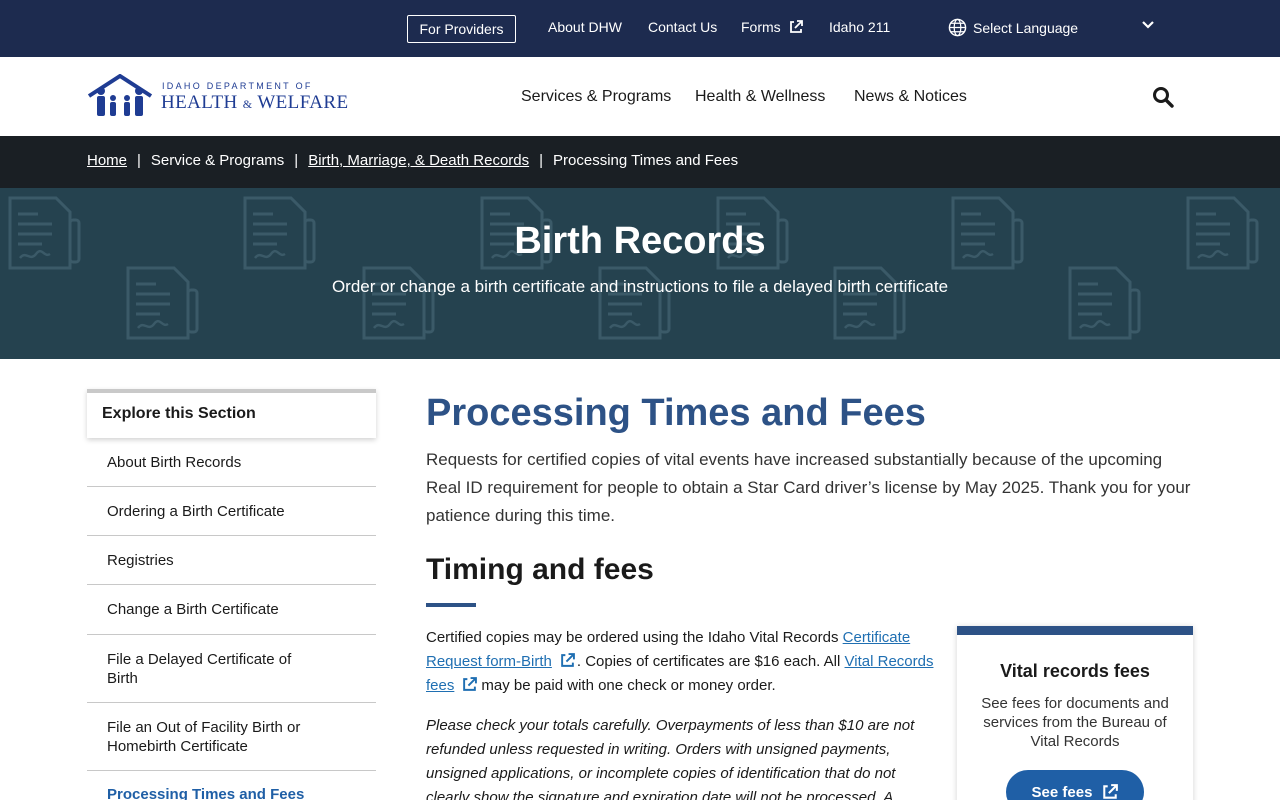  Describe the element at coordinates (231, 785) in the screenshot. I see `sidebar-item-processing-times: Processing Times and Fees` at that location.